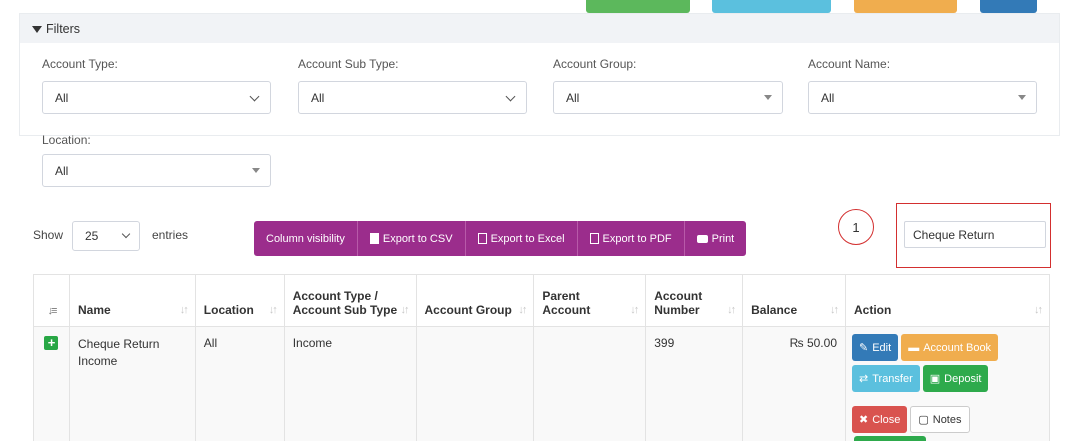  Describe the element at coordinates (411, 238) in the screenshot. I see `export-csv-button: Export to CSV` at that location.